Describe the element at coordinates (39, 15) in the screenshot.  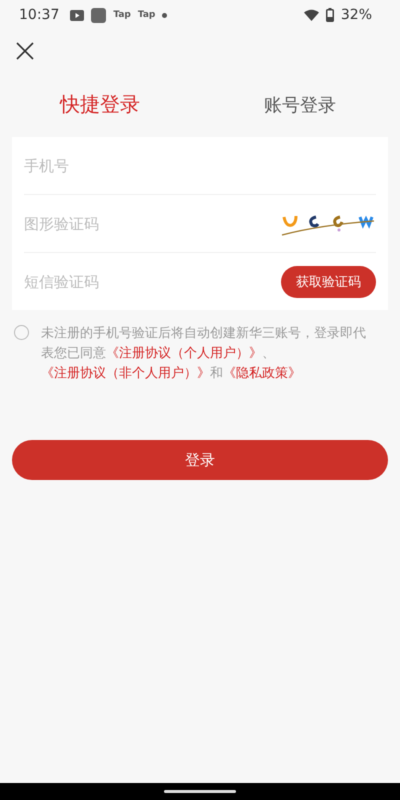
I see `status-time: 10:37` at that location.